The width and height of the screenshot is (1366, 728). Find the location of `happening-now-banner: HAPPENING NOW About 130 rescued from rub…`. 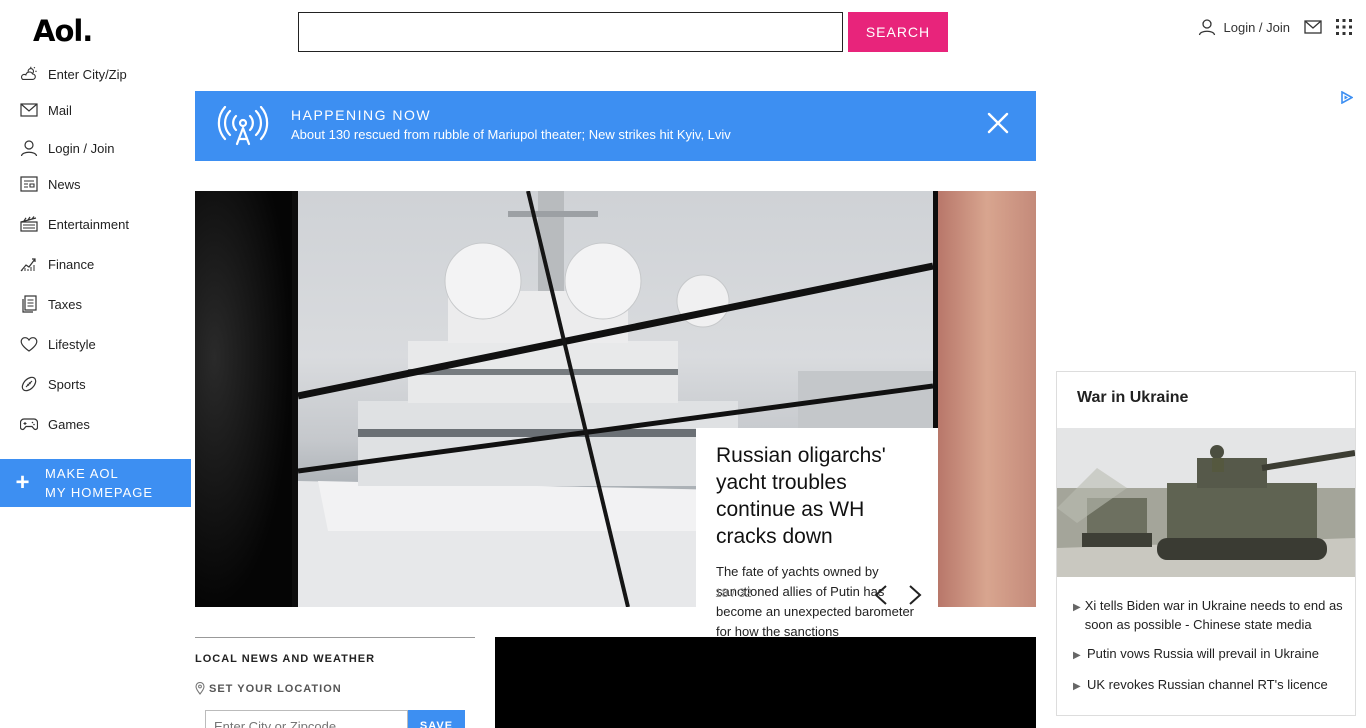

happening-now-banner: HAPPENING NOW About 130 rescued from rub… is located at coordinates (615, 126).